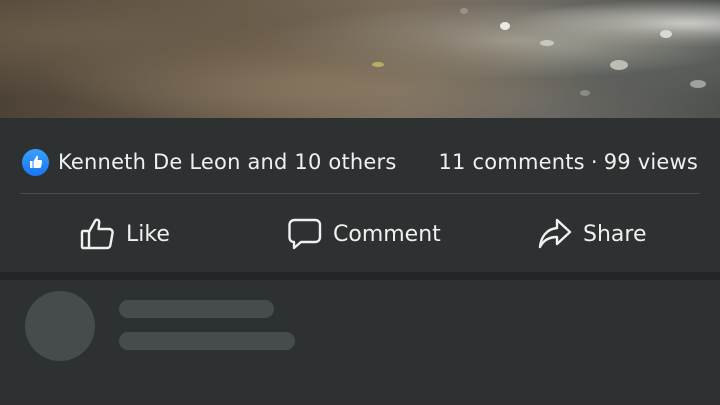  I want to click on post-stats: 11 comments · 99 views, so click(569, 162).